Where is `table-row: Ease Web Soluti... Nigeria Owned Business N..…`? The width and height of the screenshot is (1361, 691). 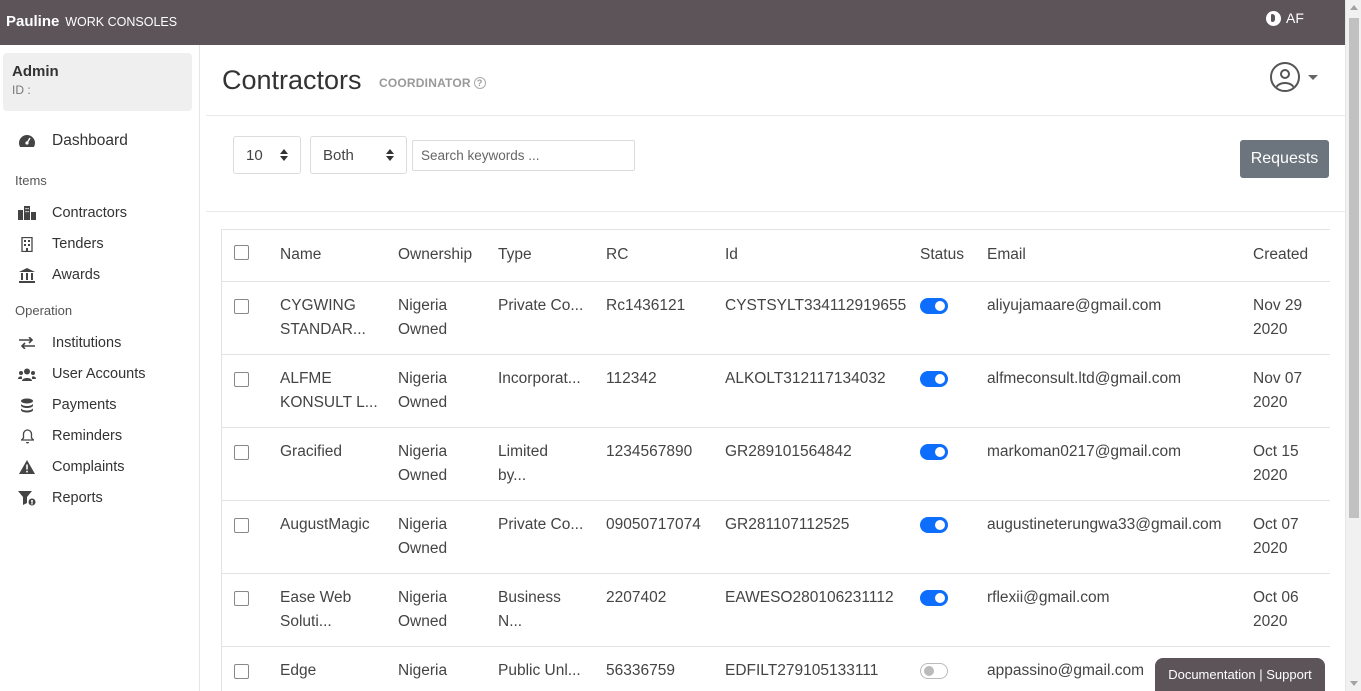 table-row: Ease Web Soluti... Nigeria Owned Business N..… is located at coordinates (776, 610).